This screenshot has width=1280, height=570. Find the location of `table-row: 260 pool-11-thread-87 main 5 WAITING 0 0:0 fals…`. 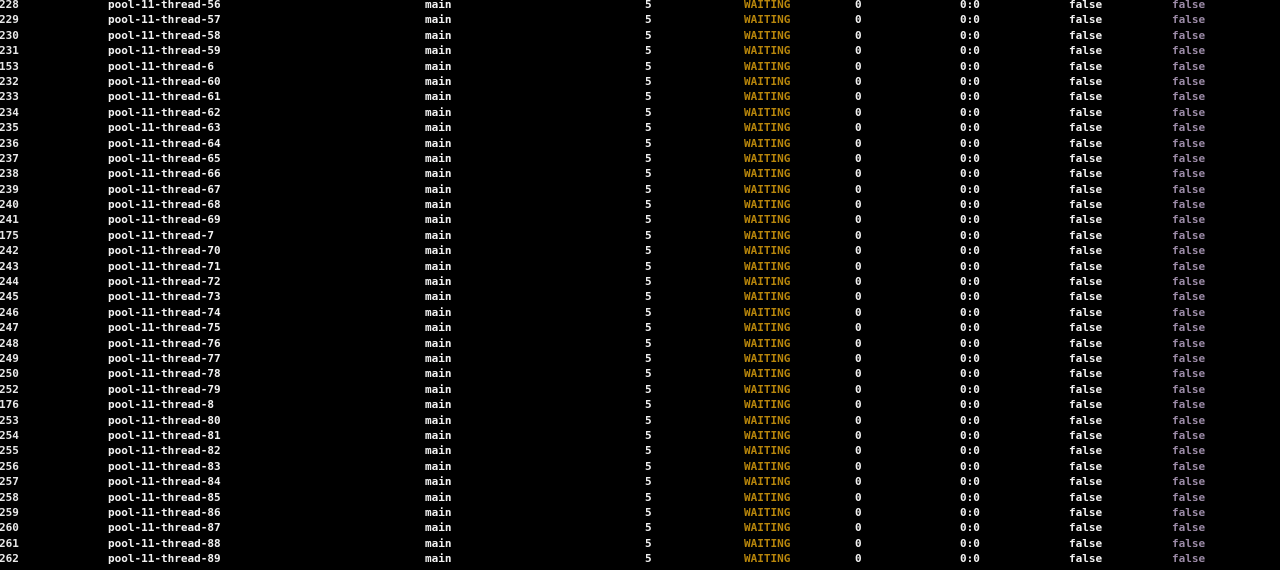

table-row: 260 pool-11-thread-87 main 5 WAITING 0 0:0 fals… is located at coordinates (640, 527).